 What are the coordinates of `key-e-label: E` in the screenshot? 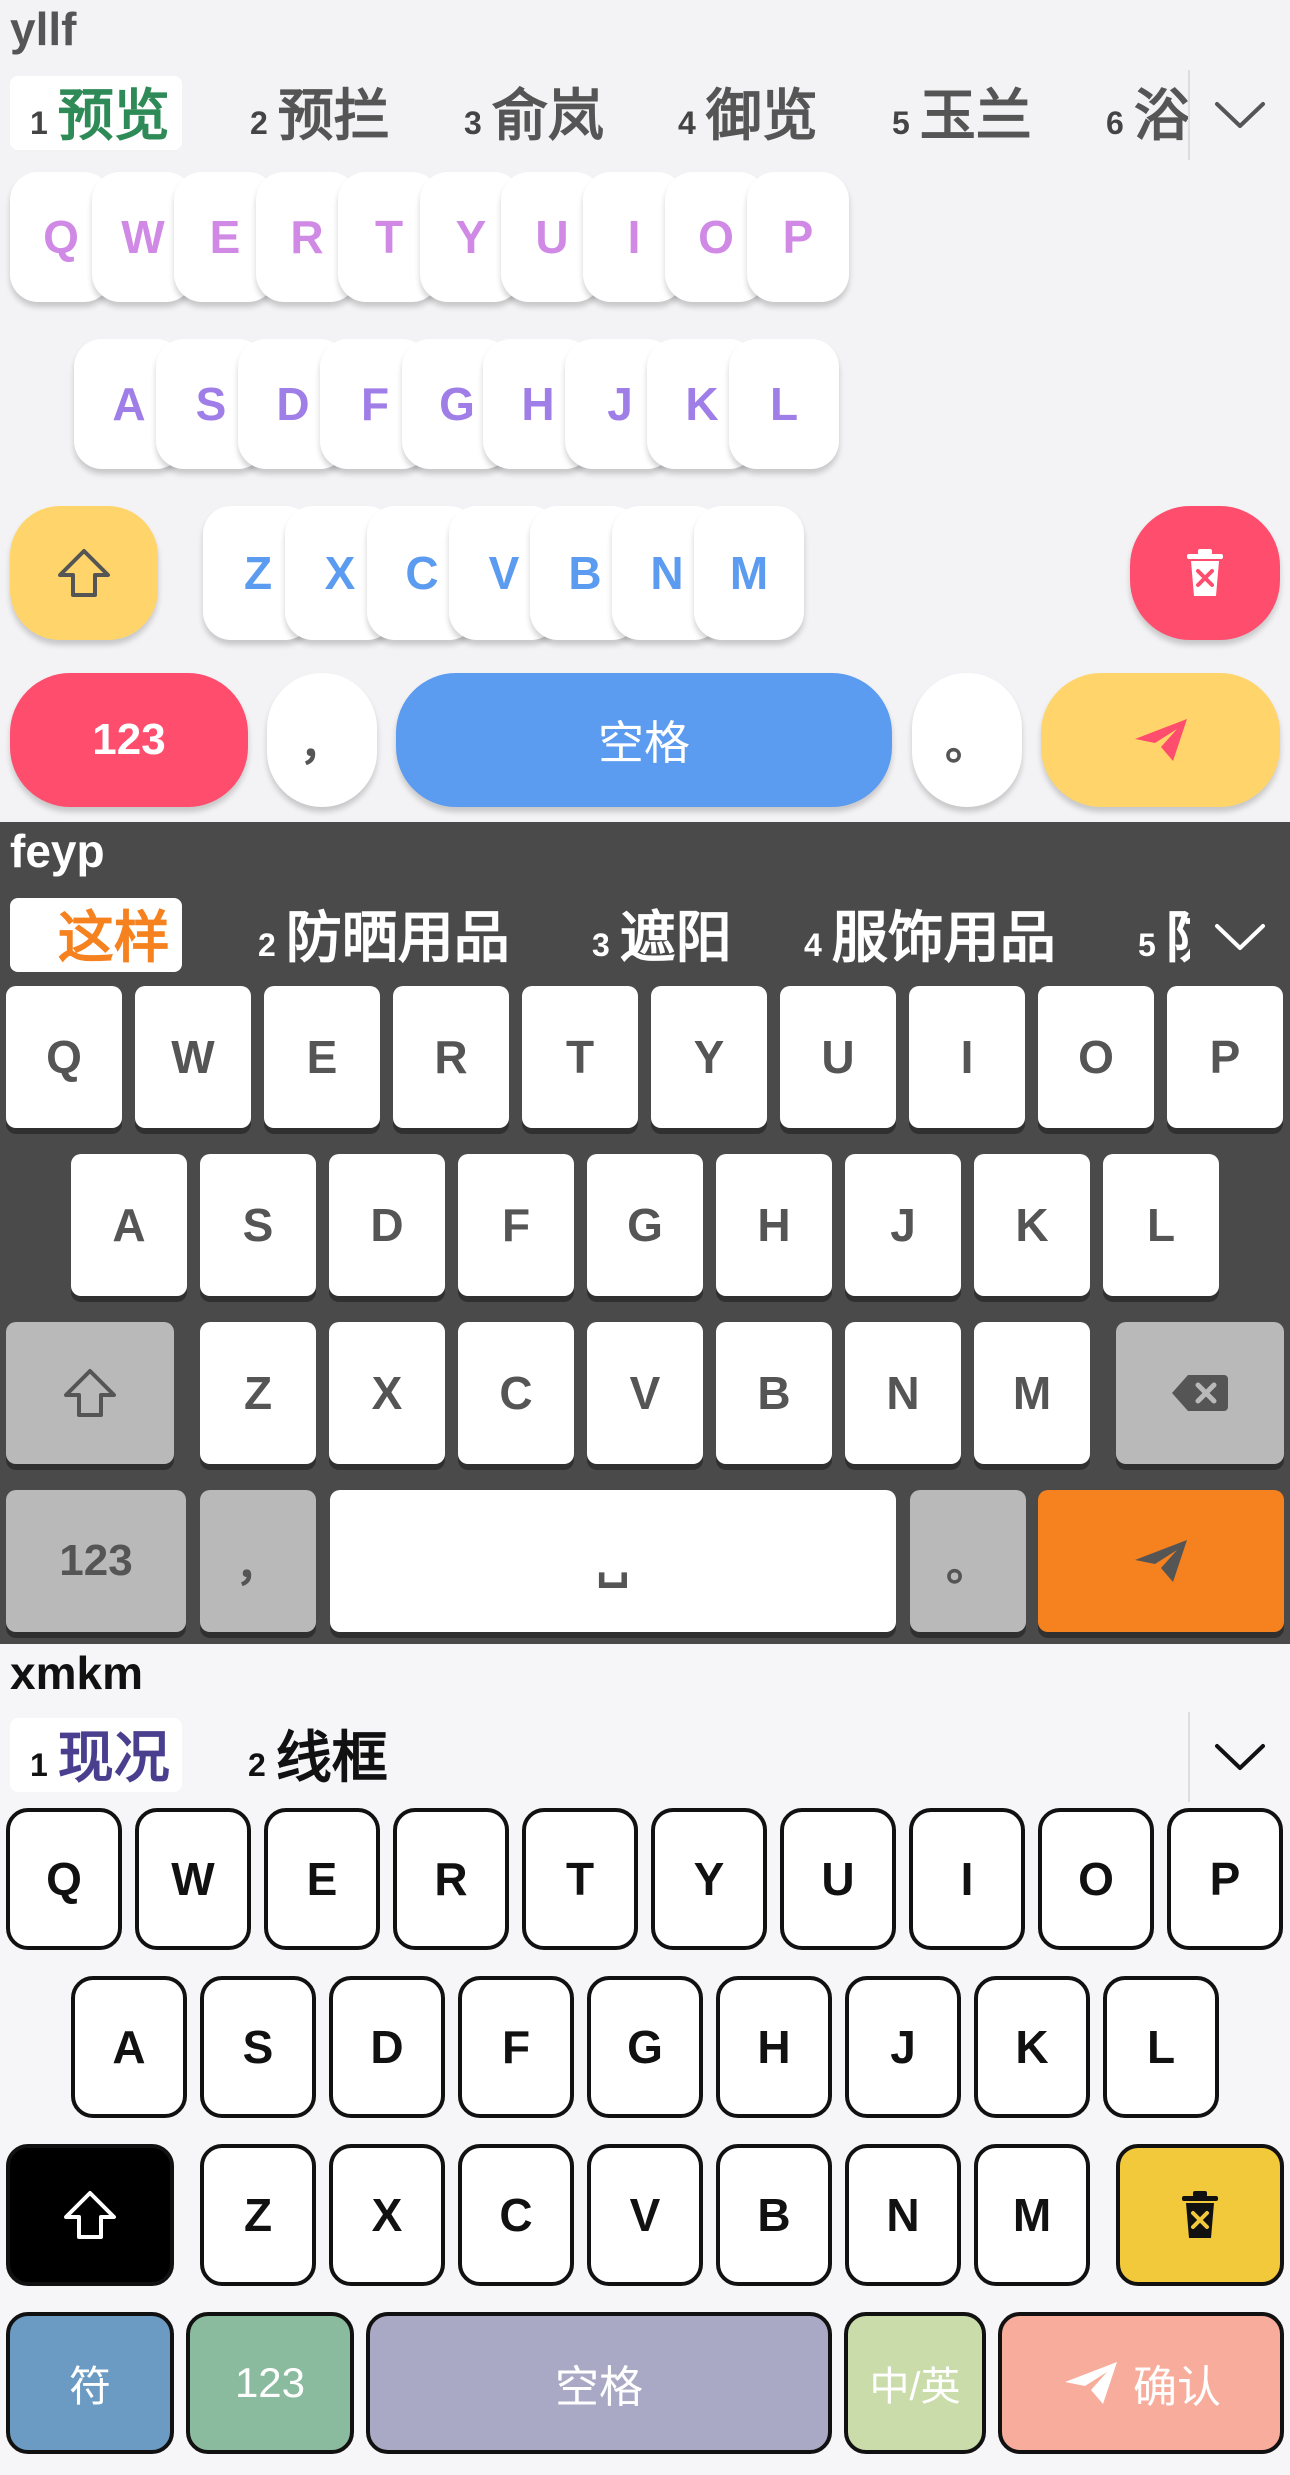 It's located at (225, 237).